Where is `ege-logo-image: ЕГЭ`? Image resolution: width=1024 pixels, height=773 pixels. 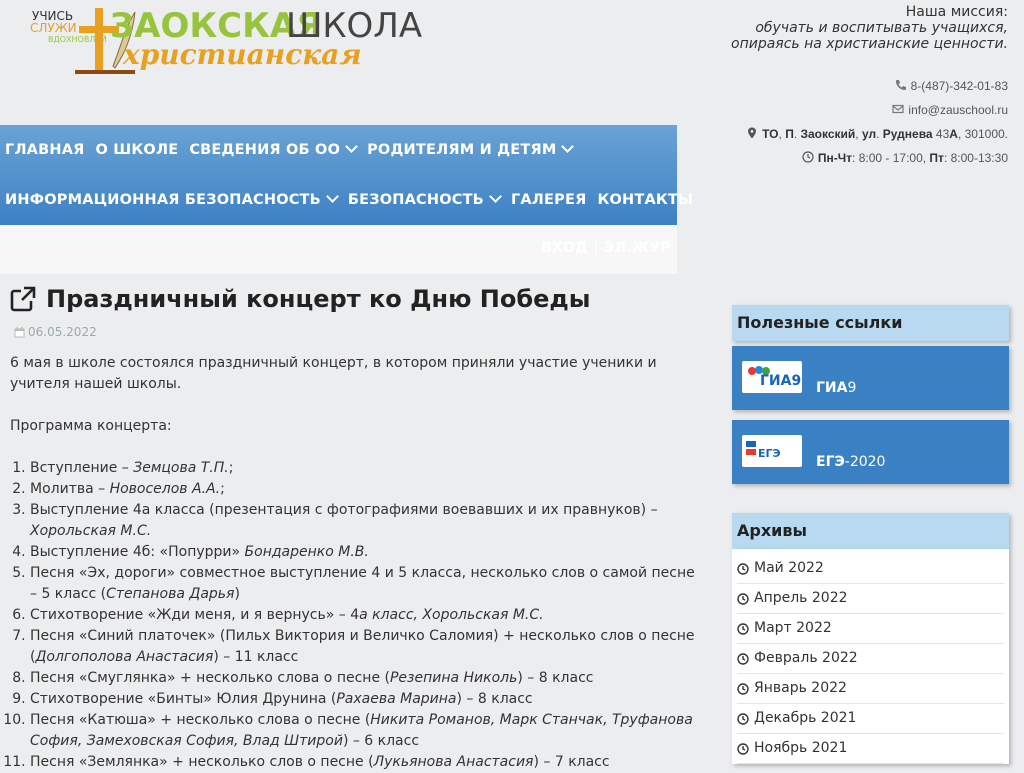
ege-logo-image: ЕГЭ is located at coordinates (772, 451).